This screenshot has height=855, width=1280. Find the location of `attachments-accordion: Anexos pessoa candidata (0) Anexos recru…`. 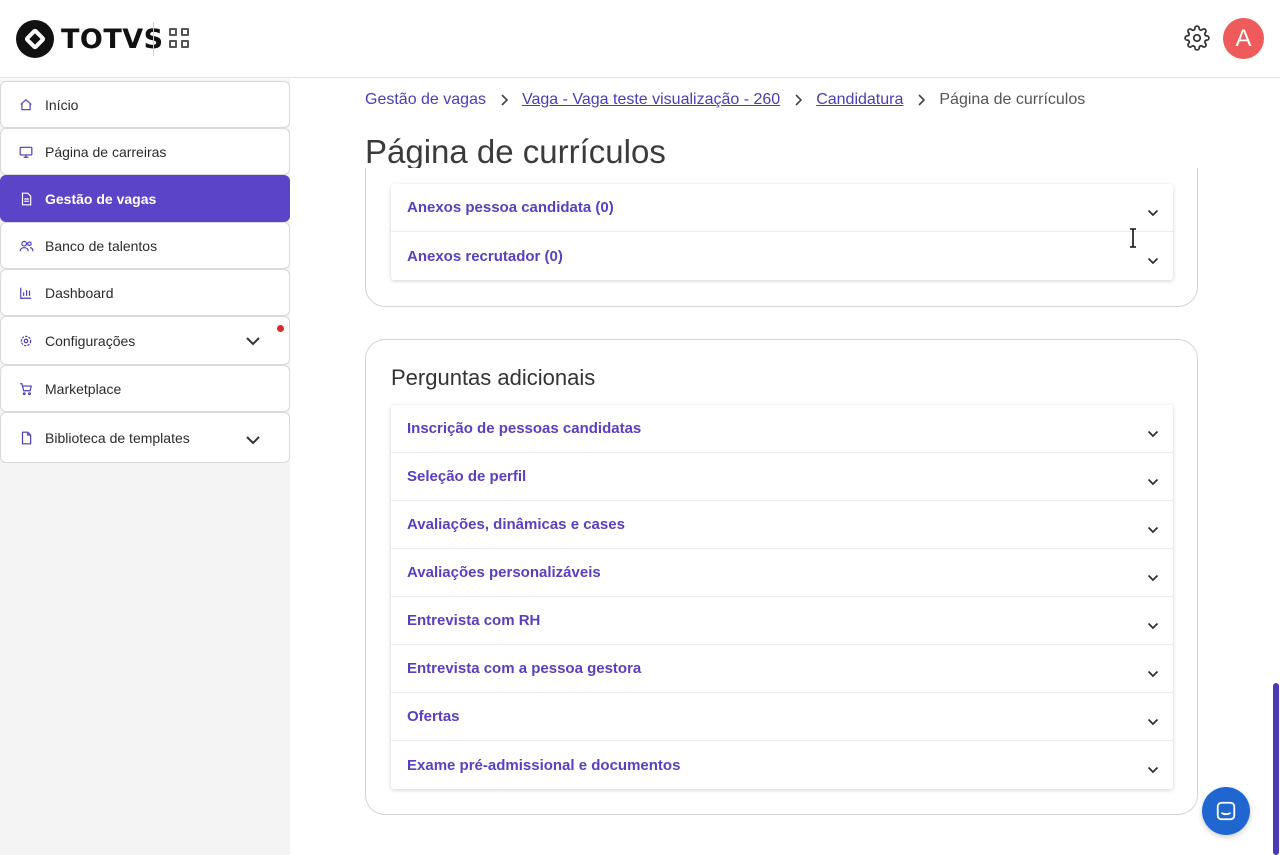

attachments-accordion: Anexos pessoa candidata (0) Anexos recru… is located at coordinates (782, 232).